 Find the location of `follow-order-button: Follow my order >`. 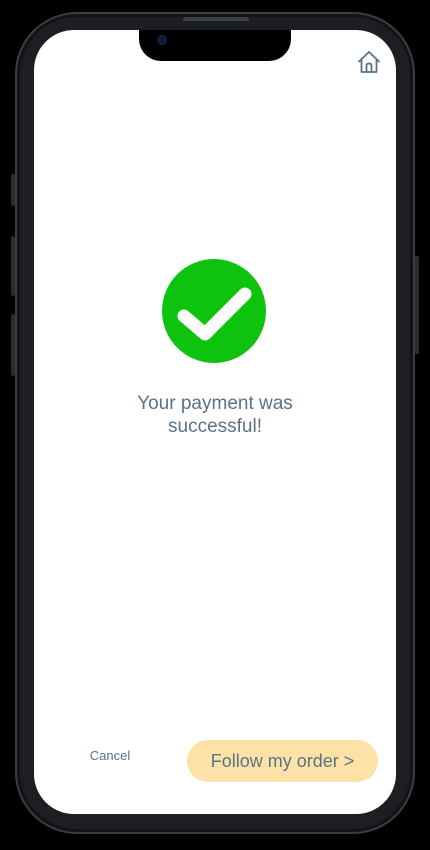

follow-order-button: Follow my order > is located at coordinates (282, 761).